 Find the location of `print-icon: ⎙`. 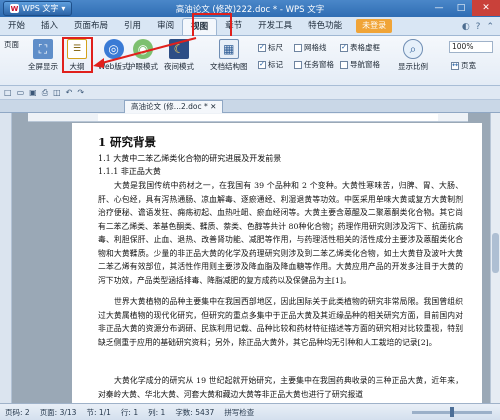

print-icon: ⎙ is located at coordinates (45, 93).